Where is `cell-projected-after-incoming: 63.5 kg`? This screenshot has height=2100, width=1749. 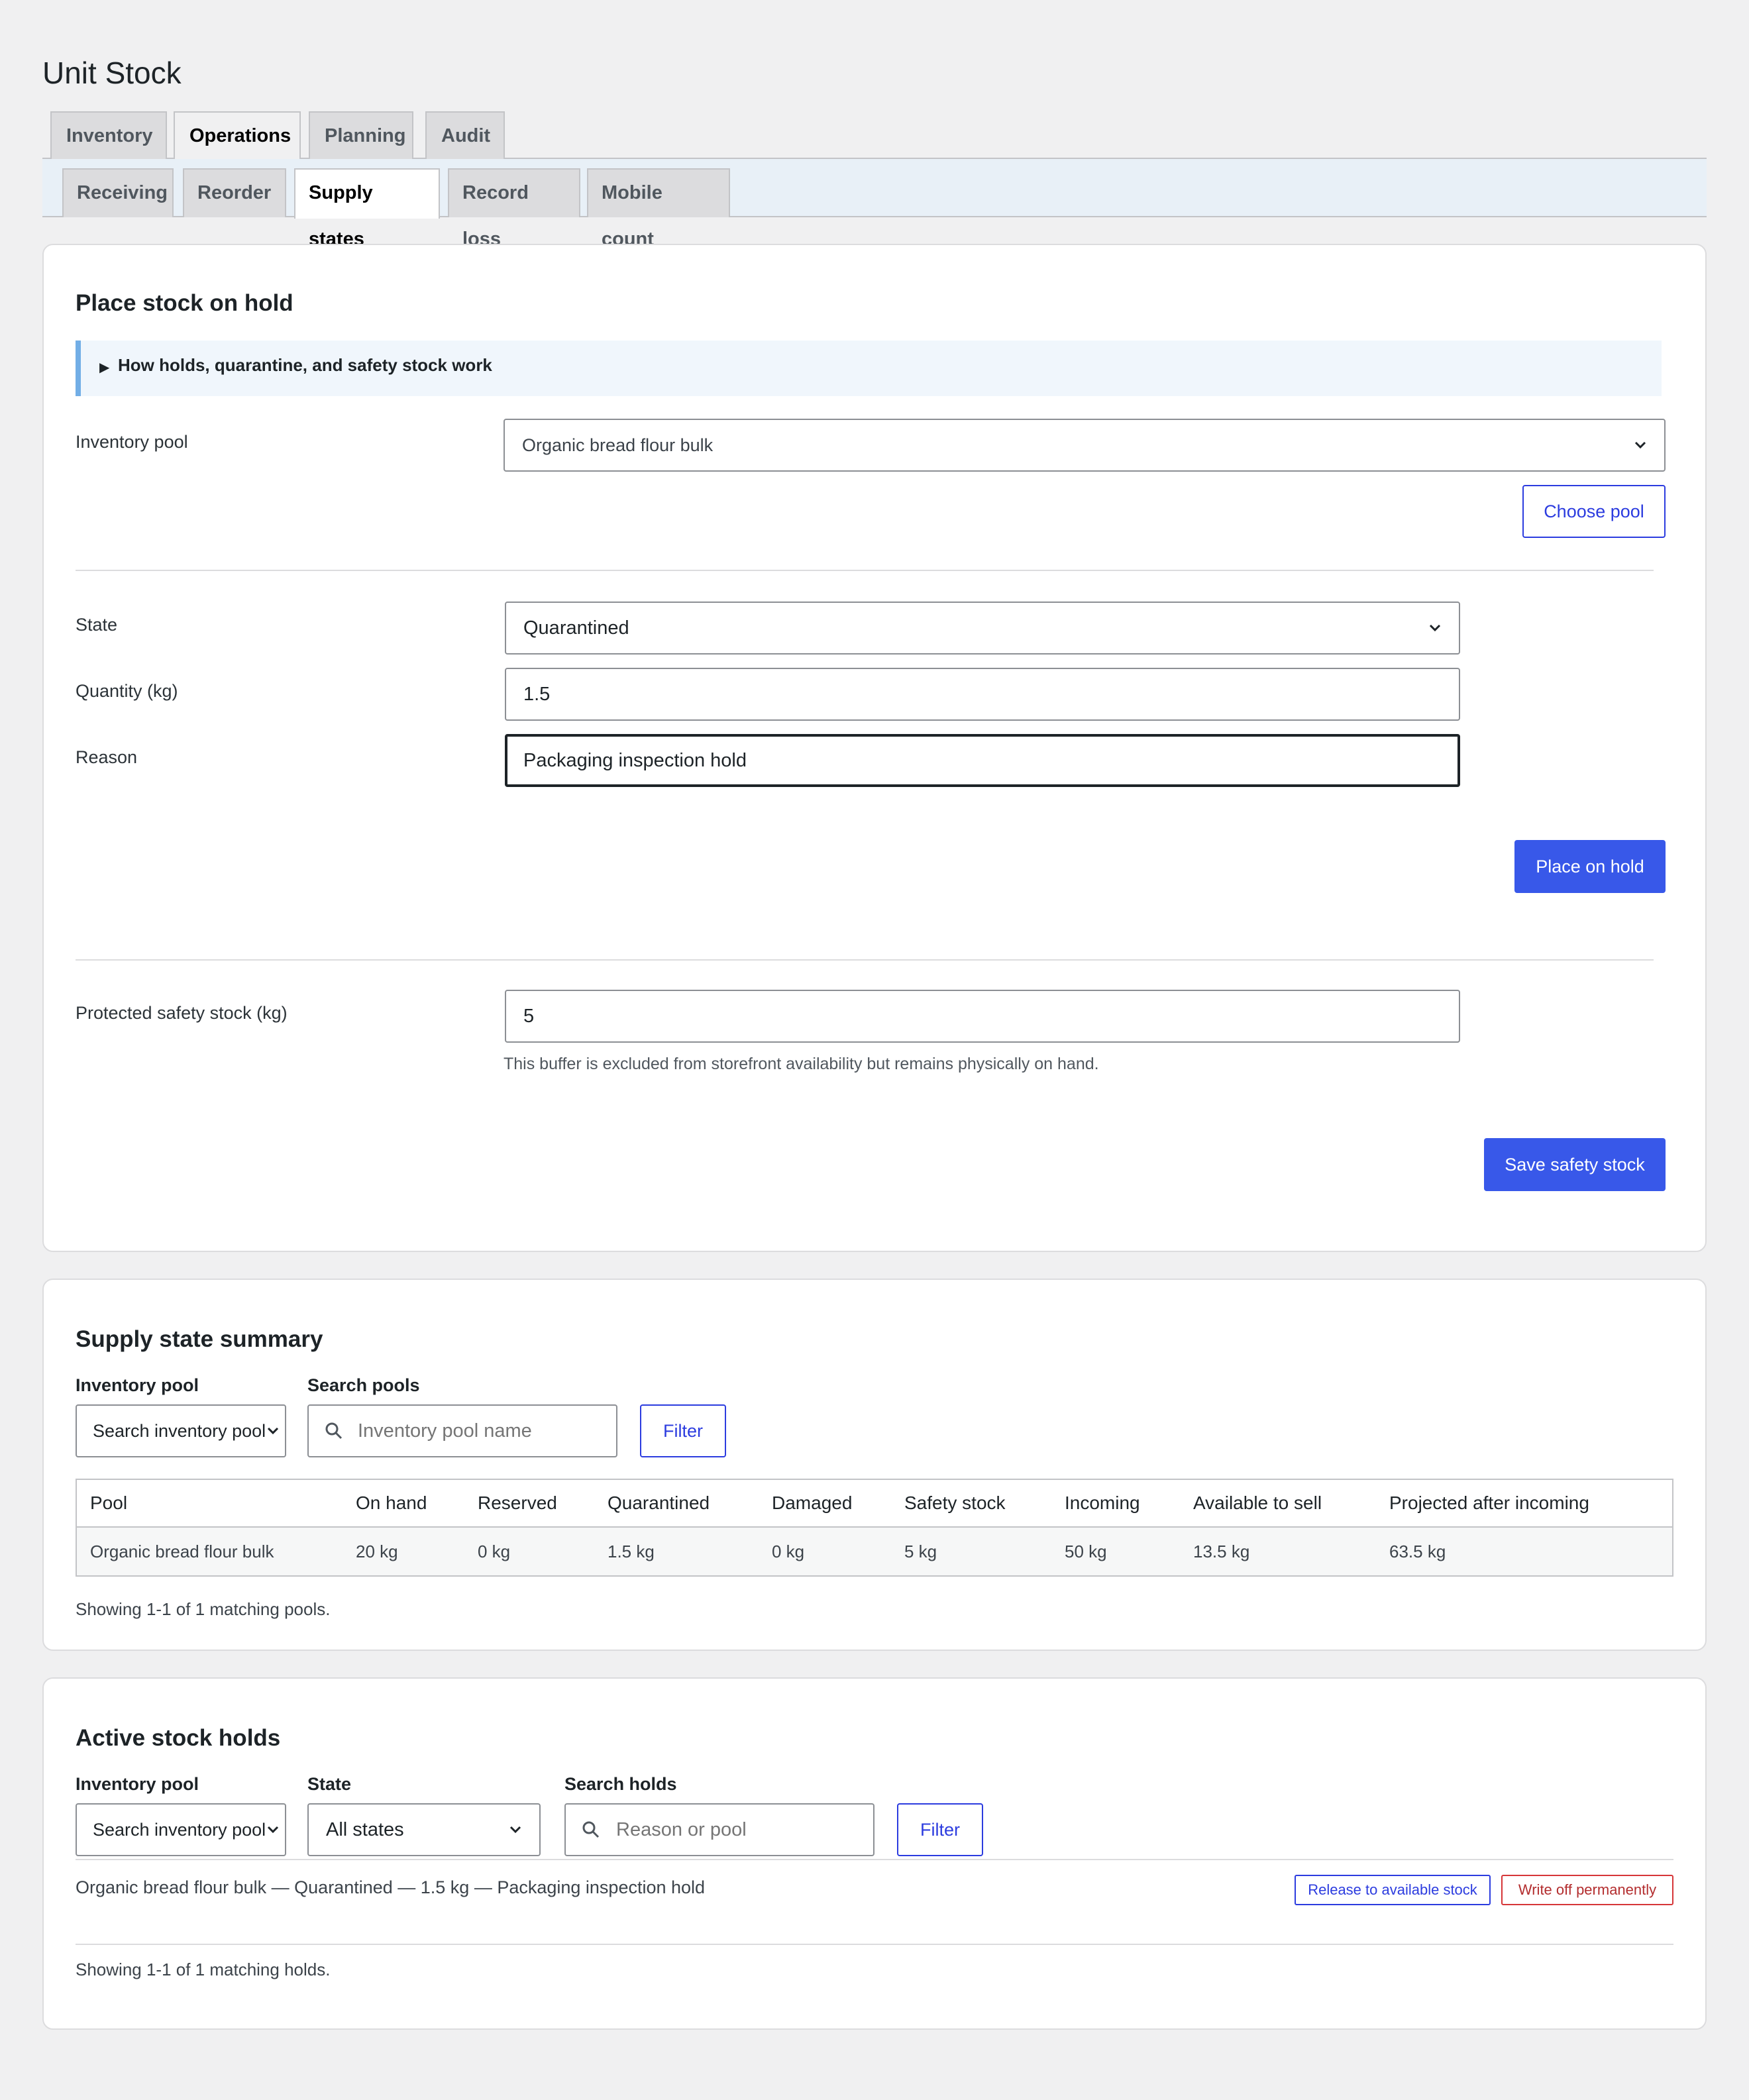 cell-projected-after-incoming: 63.5 kg is located at coordinates (1525, 1552).